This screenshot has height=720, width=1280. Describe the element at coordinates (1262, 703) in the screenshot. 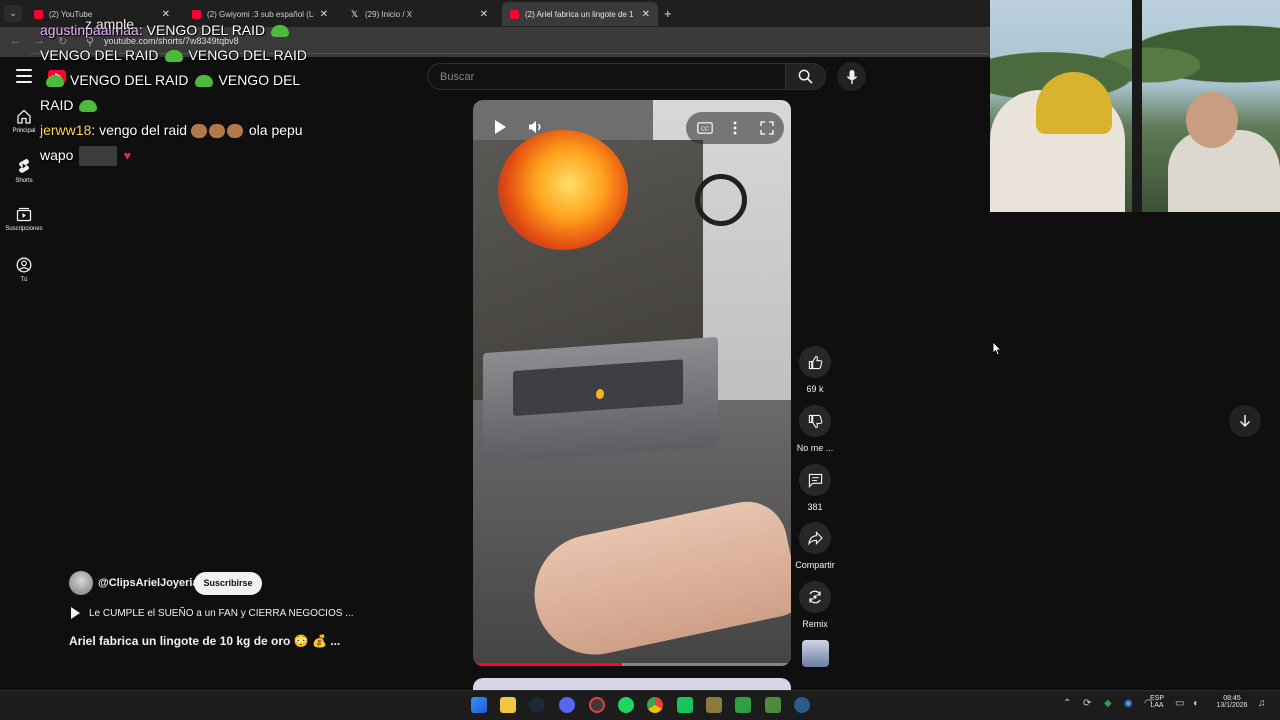

I see `notification-bell-icon: ♫` at that location.